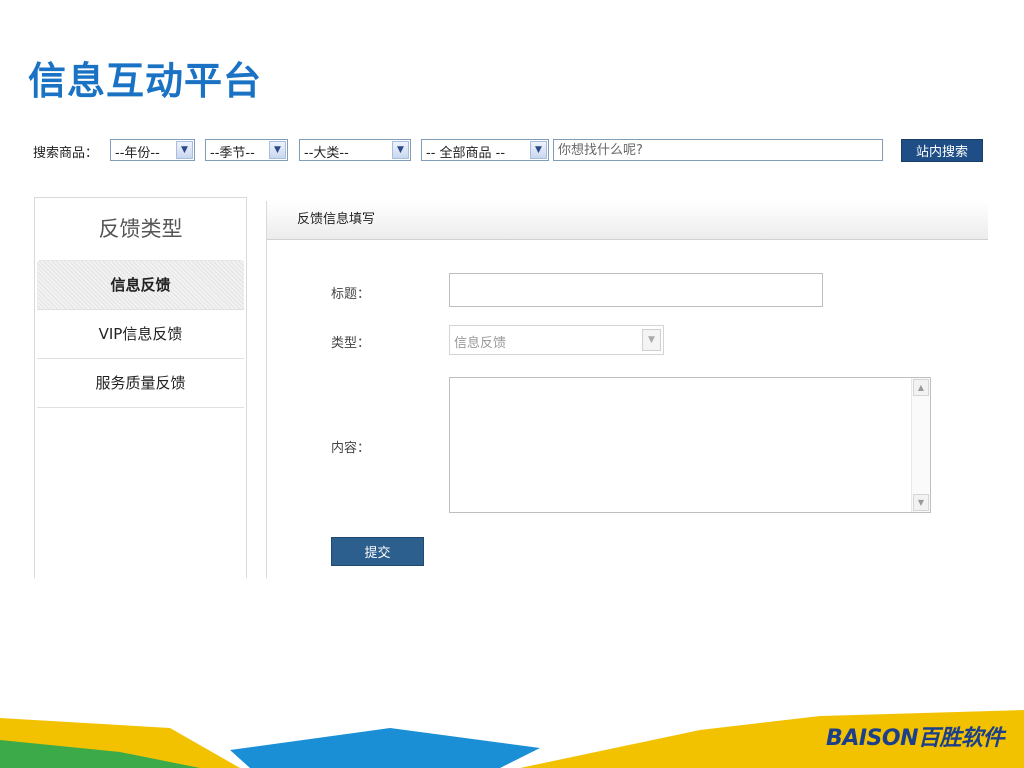 This screenshot has height=768, width=1024. What do you see at coordinates (920, 445) in the screenshot?
I see `scrollbar: ▲ ▼` at bounding box center [920, 445].